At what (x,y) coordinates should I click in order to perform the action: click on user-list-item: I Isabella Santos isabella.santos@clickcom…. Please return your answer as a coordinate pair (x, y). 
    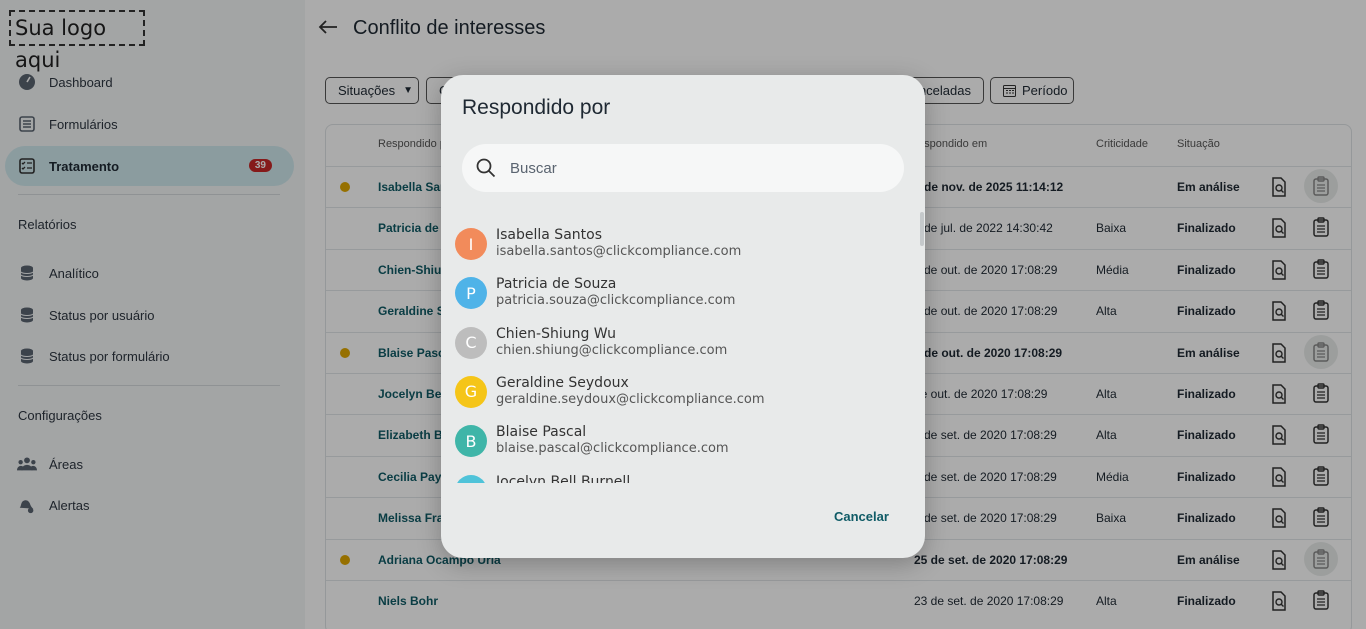
    Looking at the image, I should click on (683, 245).